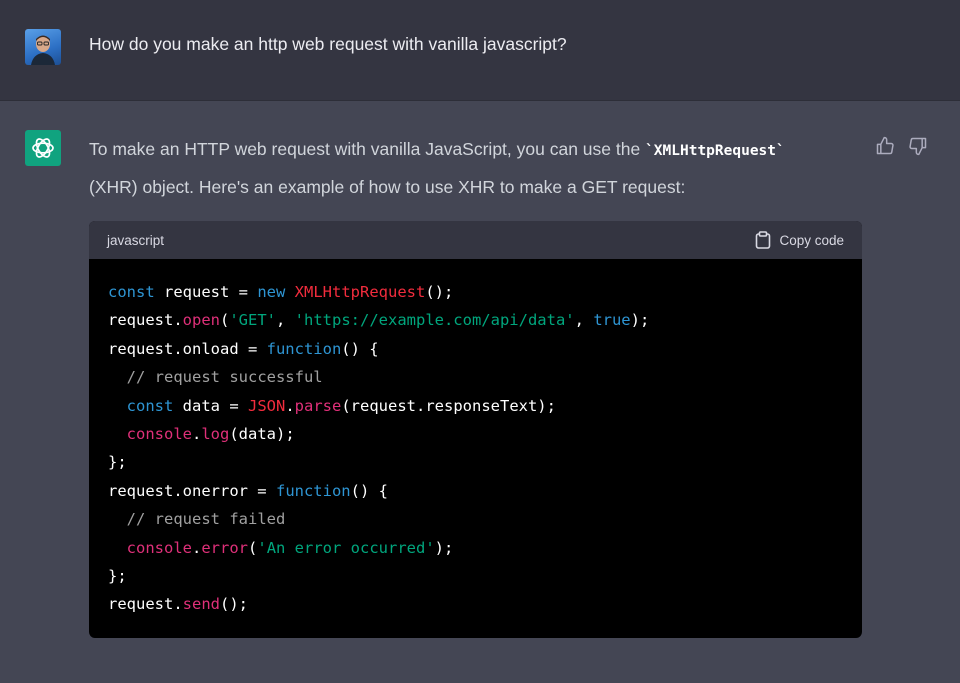 The width and height of the screenshot is (960, 683). Describe the element at coordinates (225, 547) in the screenshot. I see `code-token: error` at that location.